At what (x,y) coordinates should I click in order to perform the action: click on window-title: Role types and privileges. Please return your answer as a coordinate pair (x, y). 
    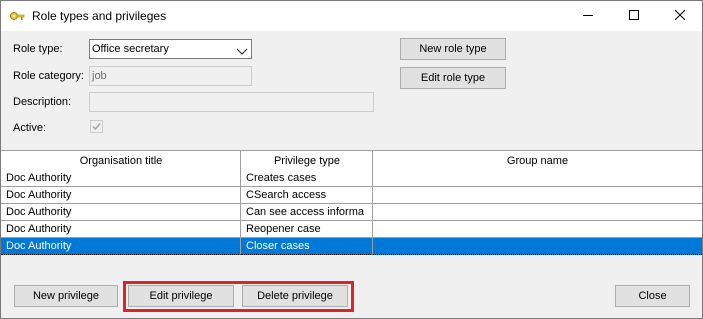
    Looking at the image, I should click on (99, 16).